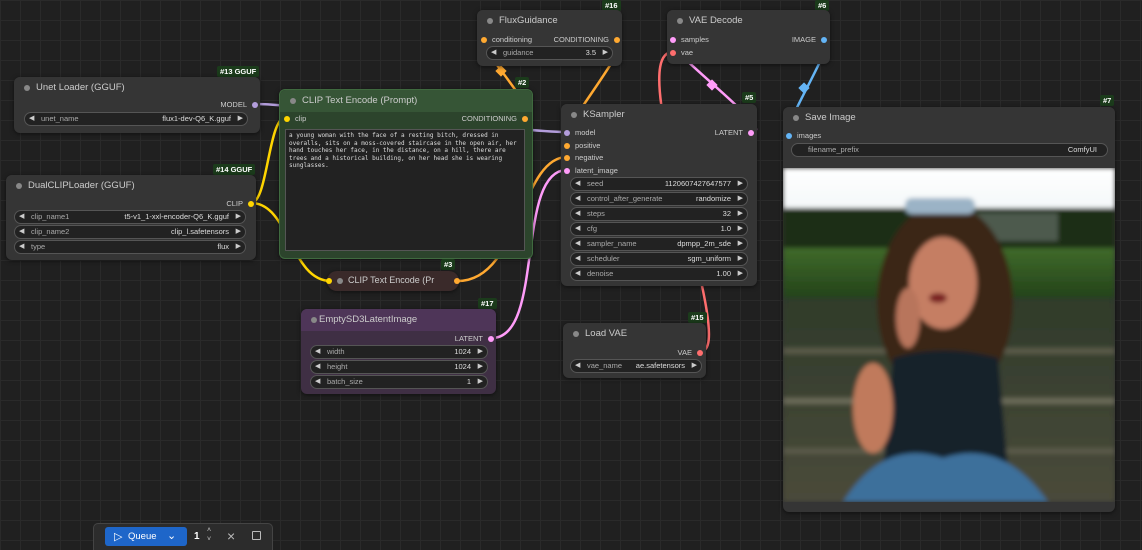 Image resolution: width=1142 pixels, height=550 pixels. Describe the element at coordinates (697, 317) in the screenshot. I see `node-id-badge: #15` at that location.